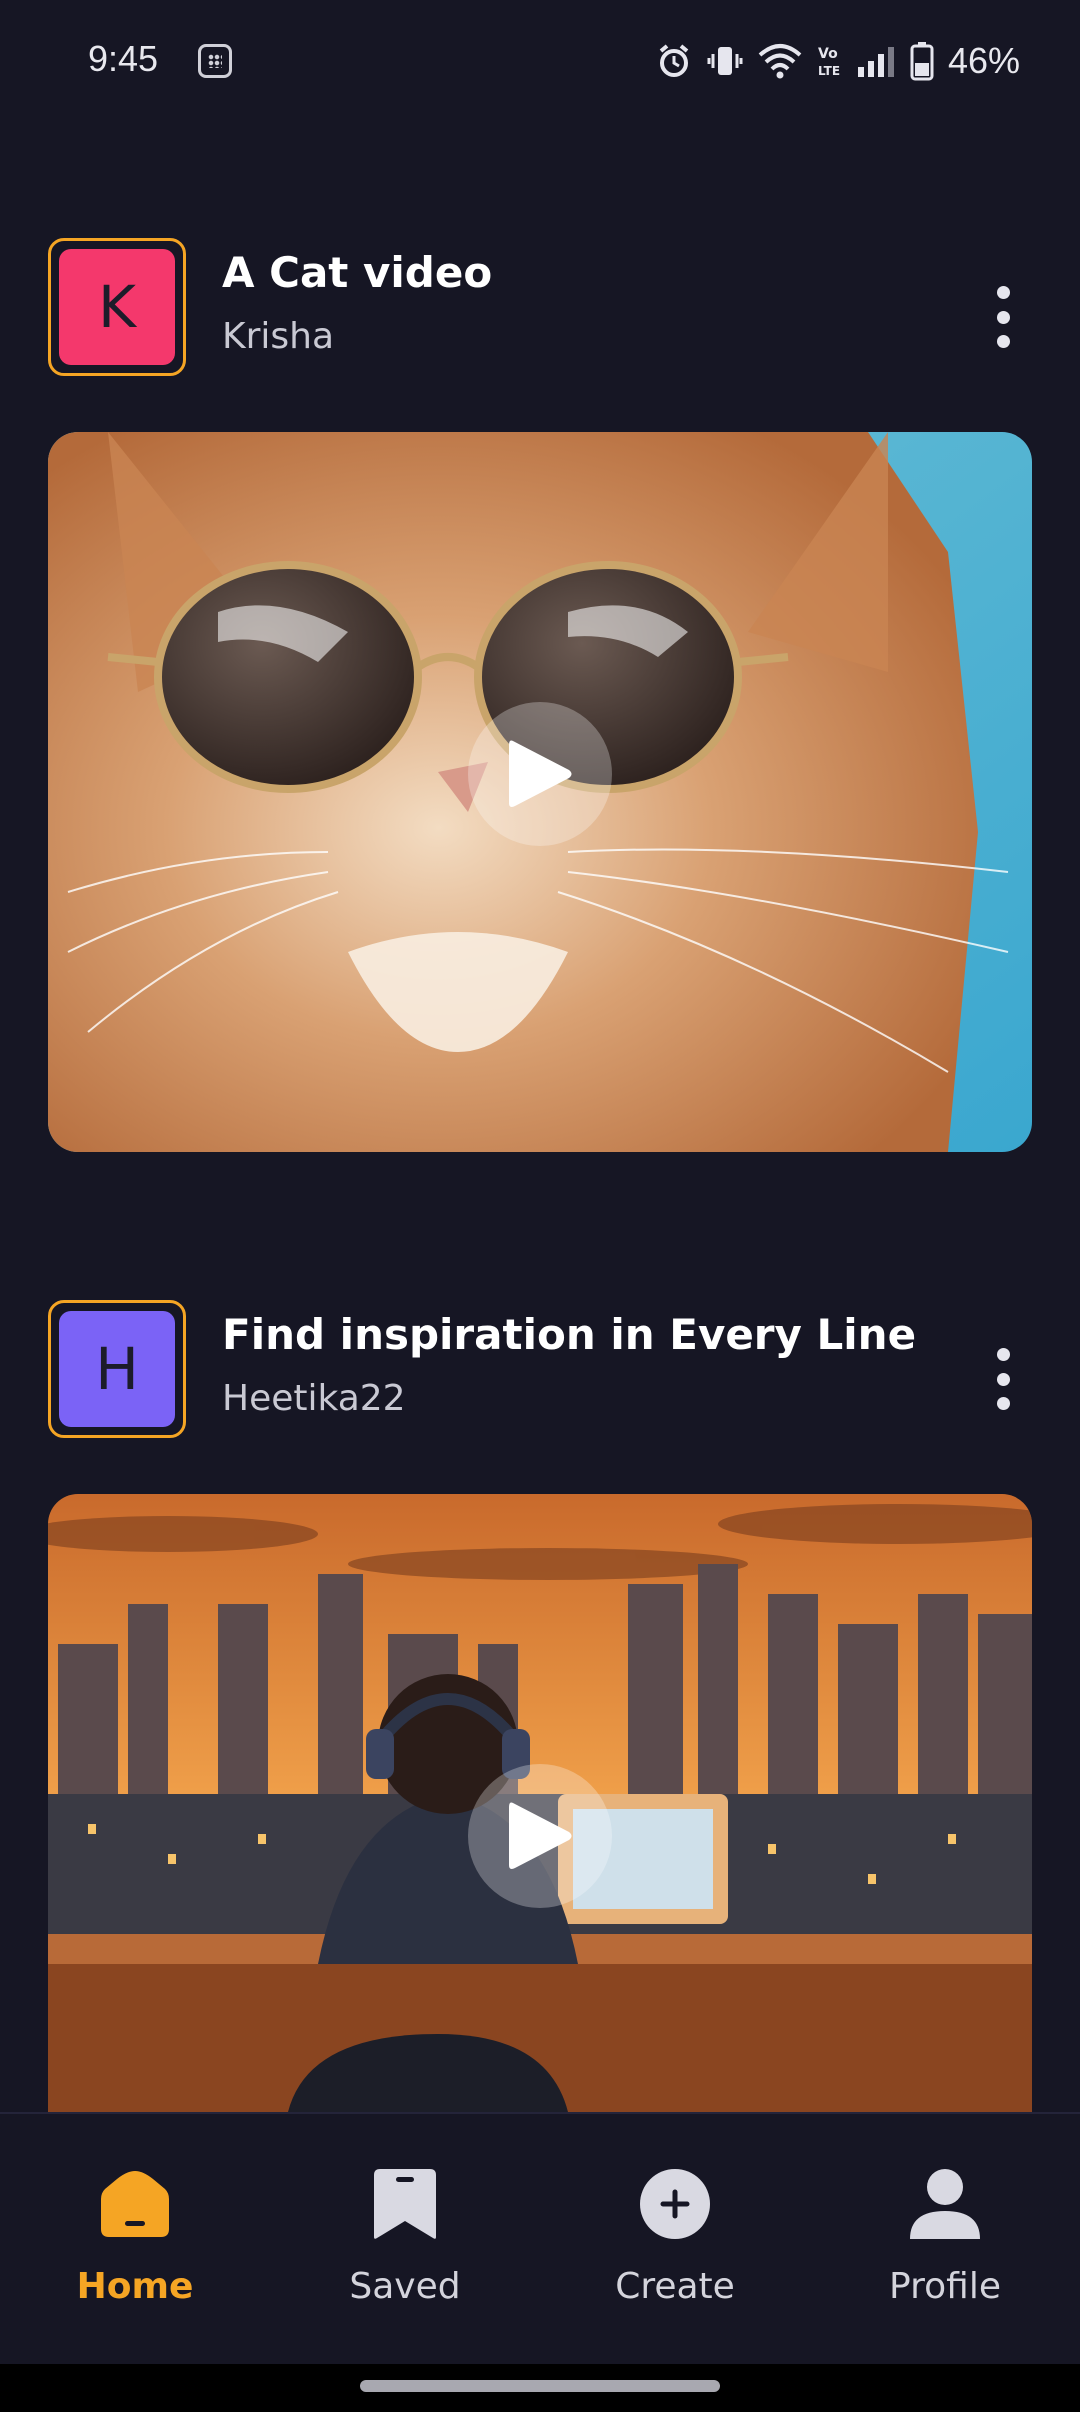  I want to click on nav-saved: Saved, so click(405, 2240).